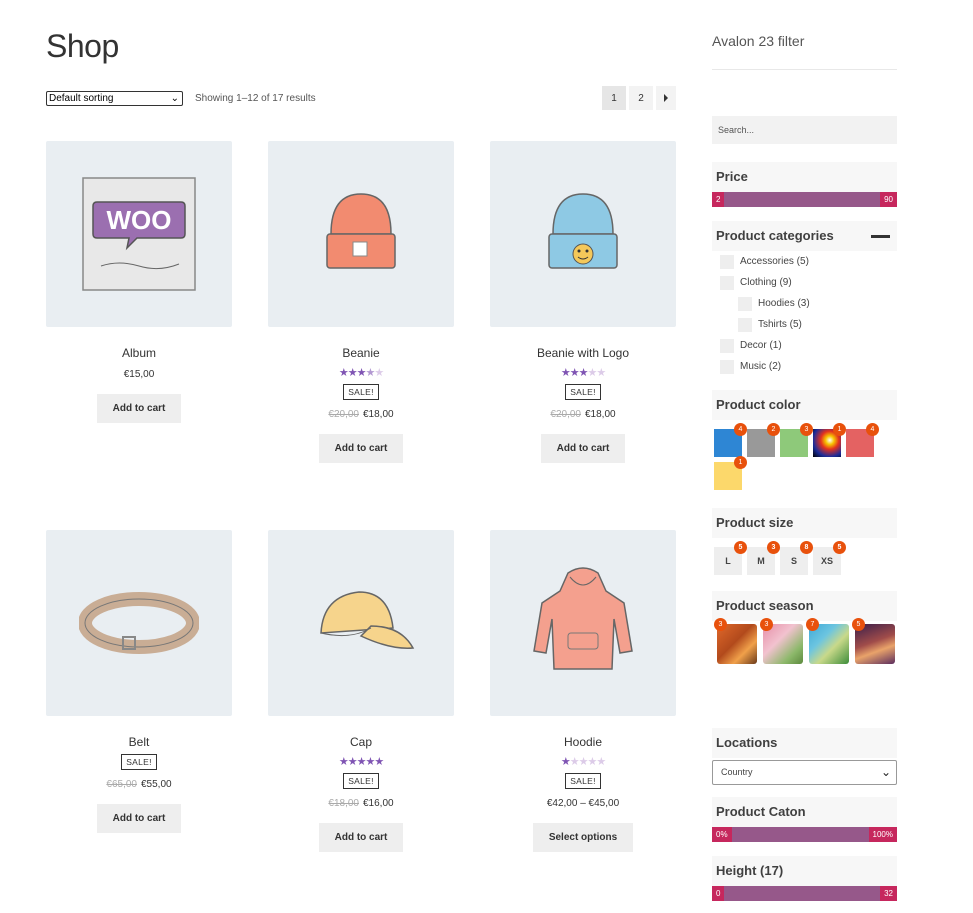  What do you see at coordinates (600, 414) in the screenshot?
I see `price-current: €18,00` at bounding box center [600, 414].